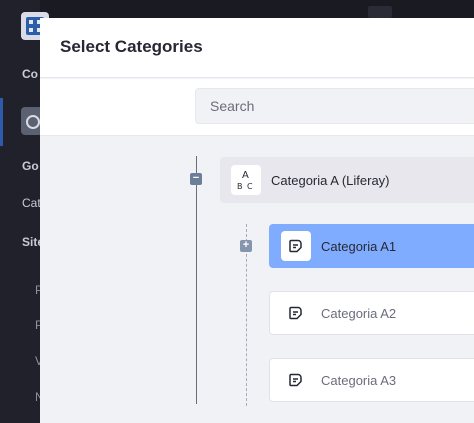  I want to click on tree-node-label: Categoria A3, so click(359, 380).